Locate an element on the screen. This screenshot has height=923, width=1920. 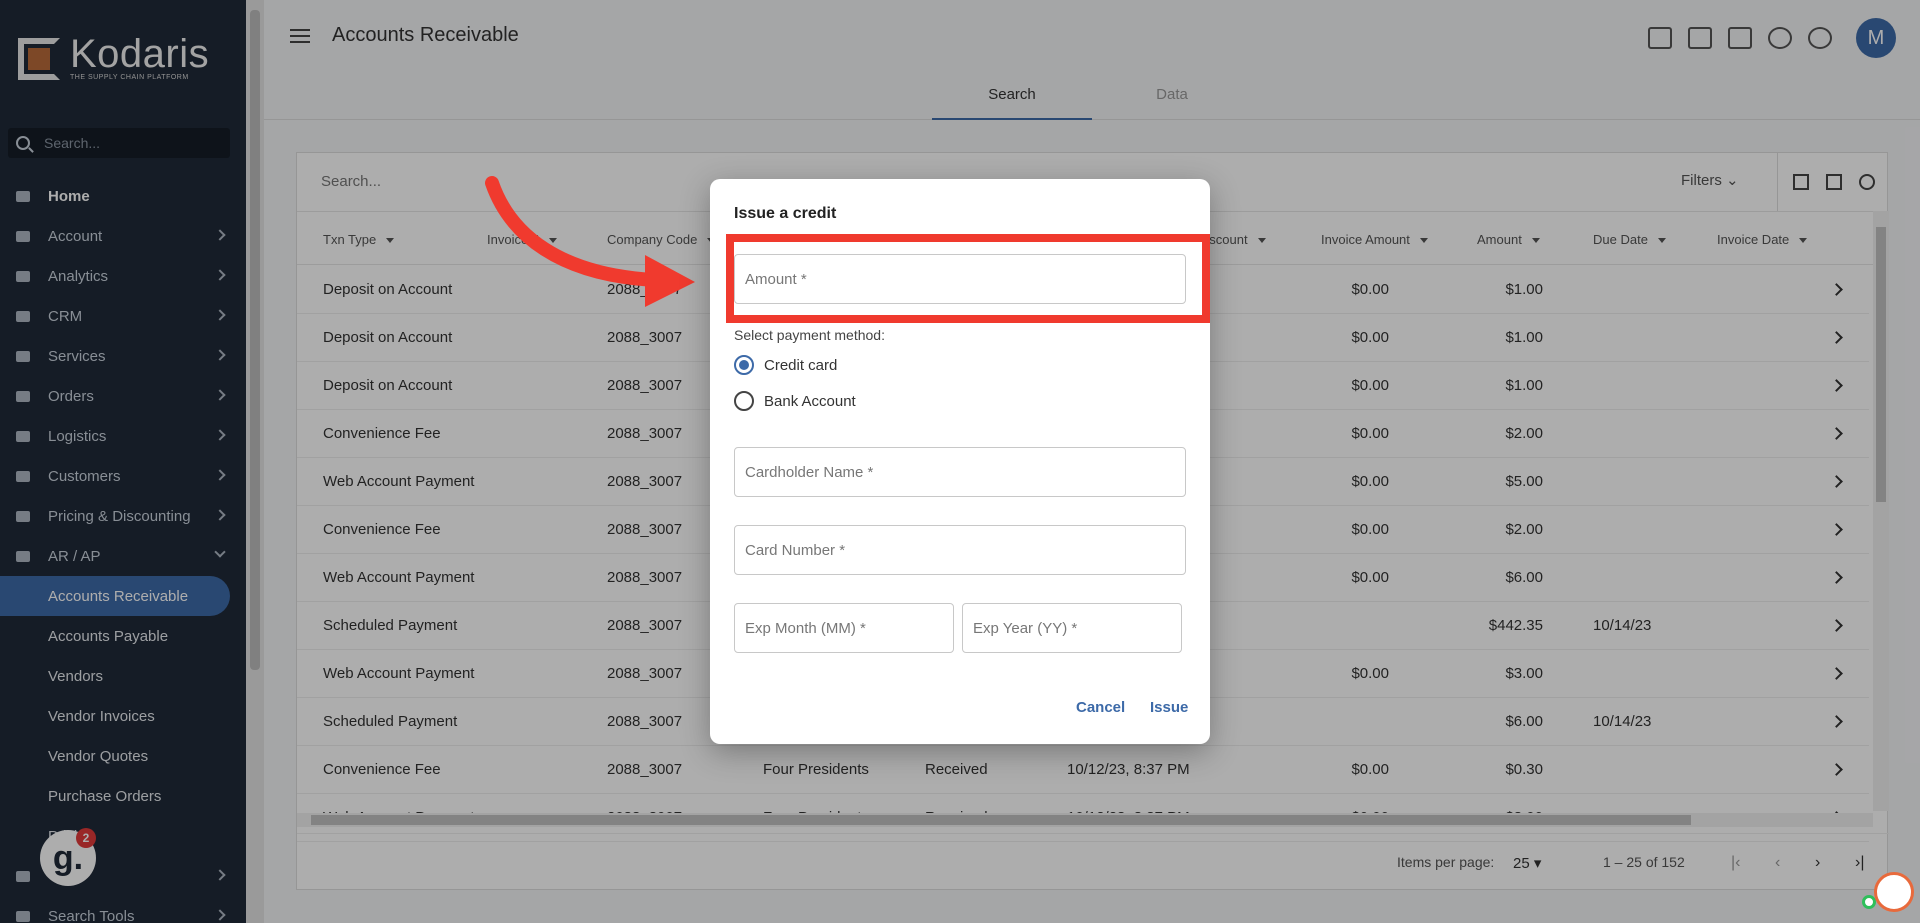
radio-unchecked-icon is located at coordinates (744, 401).